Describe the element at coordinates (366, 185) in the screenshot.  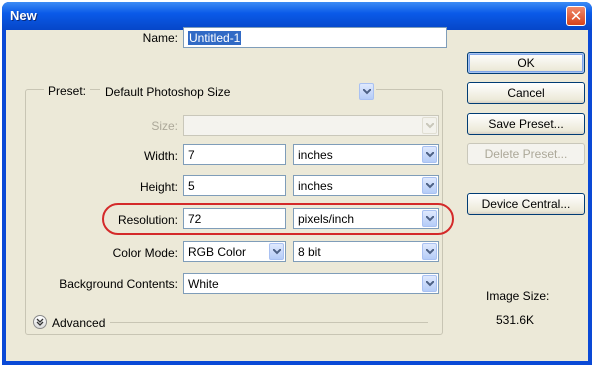
I see `height-unit-select: inches` at that location.